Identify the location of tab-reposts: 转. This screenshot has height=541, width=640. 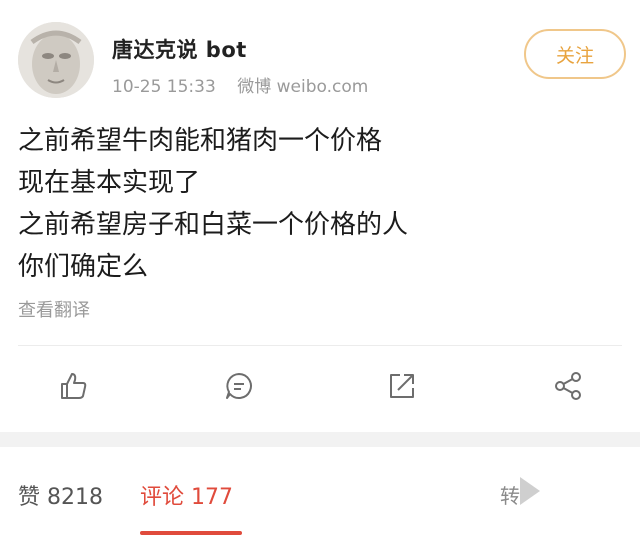
(510, 494).